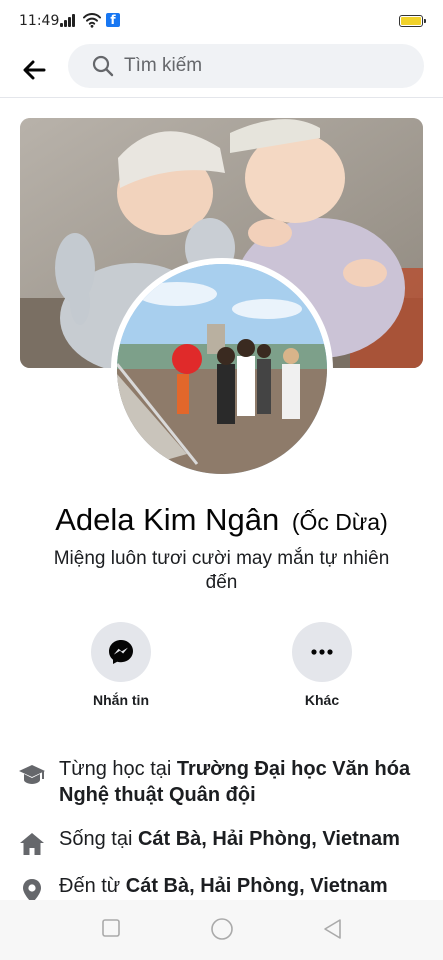 The height and width of the screenshot is (960, 443). What do you see at coordinates (98, 839) in the screenshot?
I see `lives-in-prefix: Sống tại` at bounding box center [98, 839].